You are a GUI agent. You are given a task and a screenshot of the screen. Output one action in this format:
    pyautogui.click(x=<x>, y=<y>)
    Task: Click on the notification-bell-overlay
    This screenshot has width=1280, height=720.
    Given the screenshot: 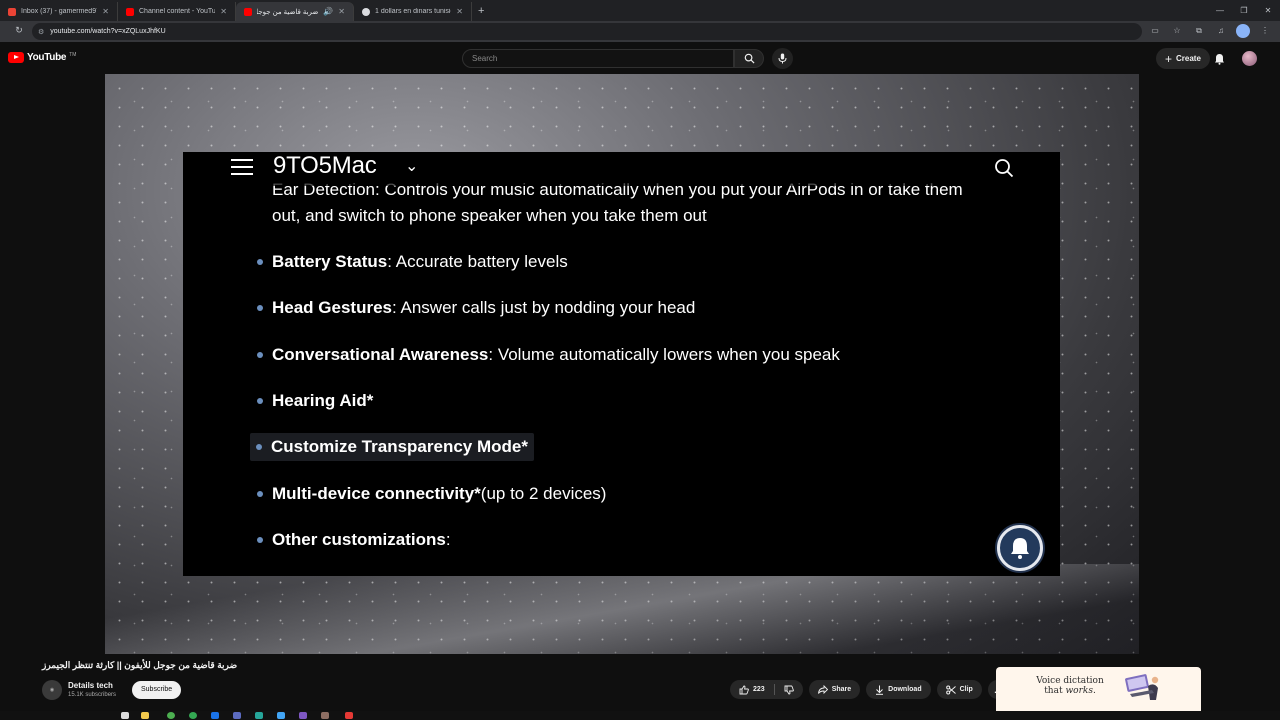 What is the action you would take?
    pyautogui.click(x=1020, y=548)
    